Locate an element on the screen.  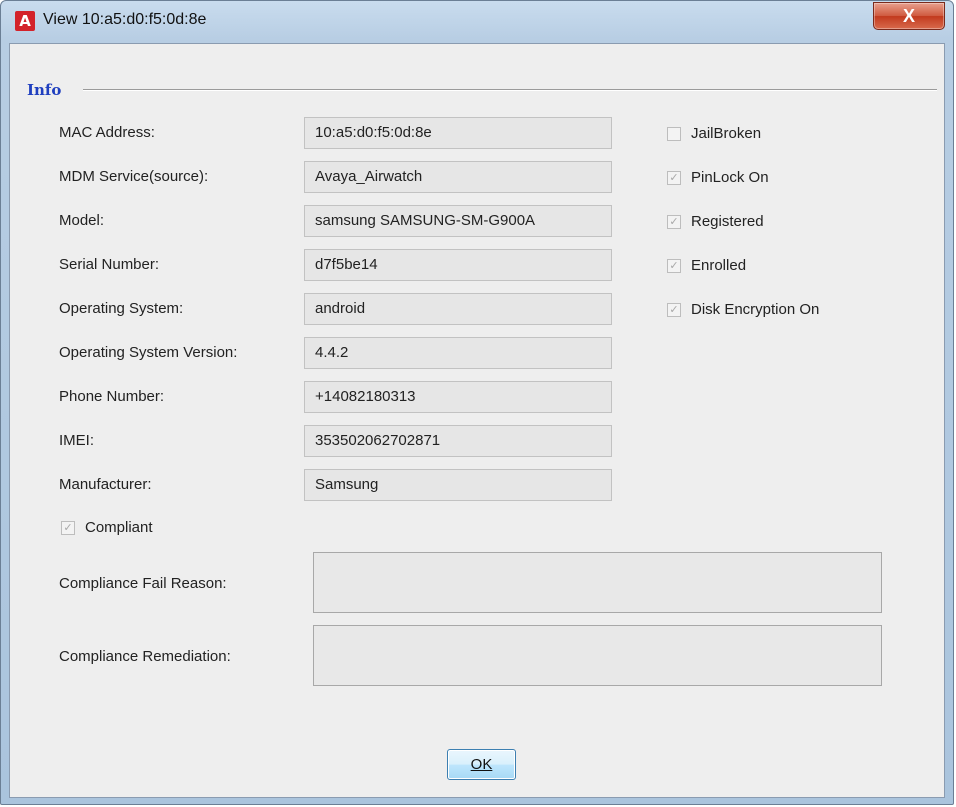
model-label: Model: is located at coordinates (82, 220).